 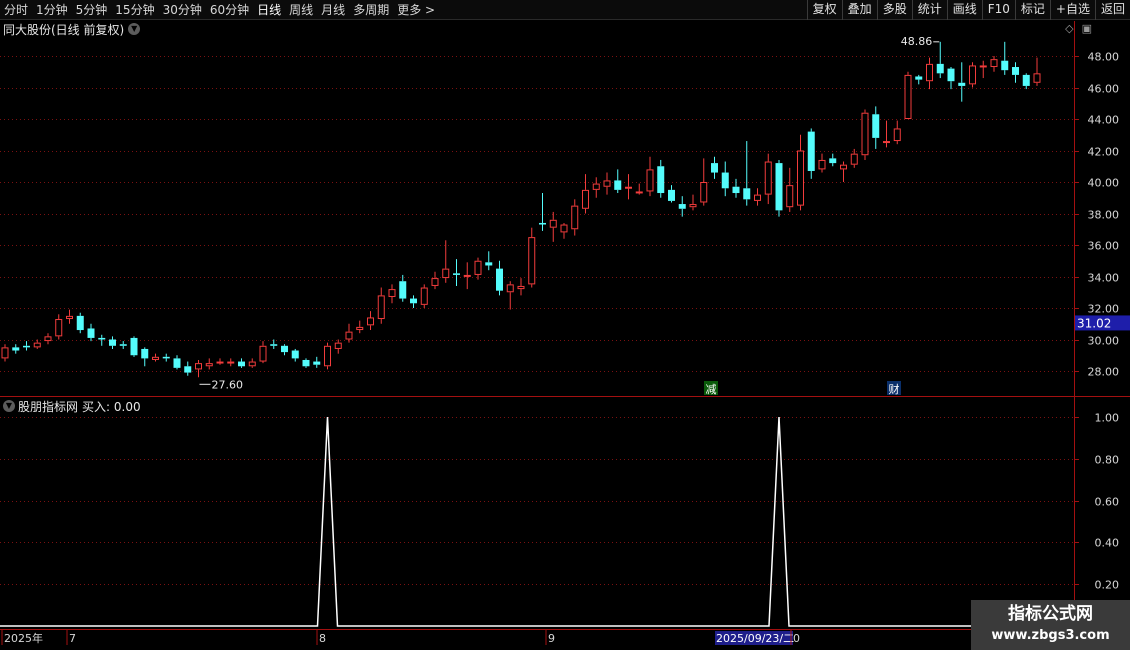 What do you see at coordinates (1087, 28) in the screenshot?
I see `layout-toggle-icon: ▣` at bounding box center [1087, 28].